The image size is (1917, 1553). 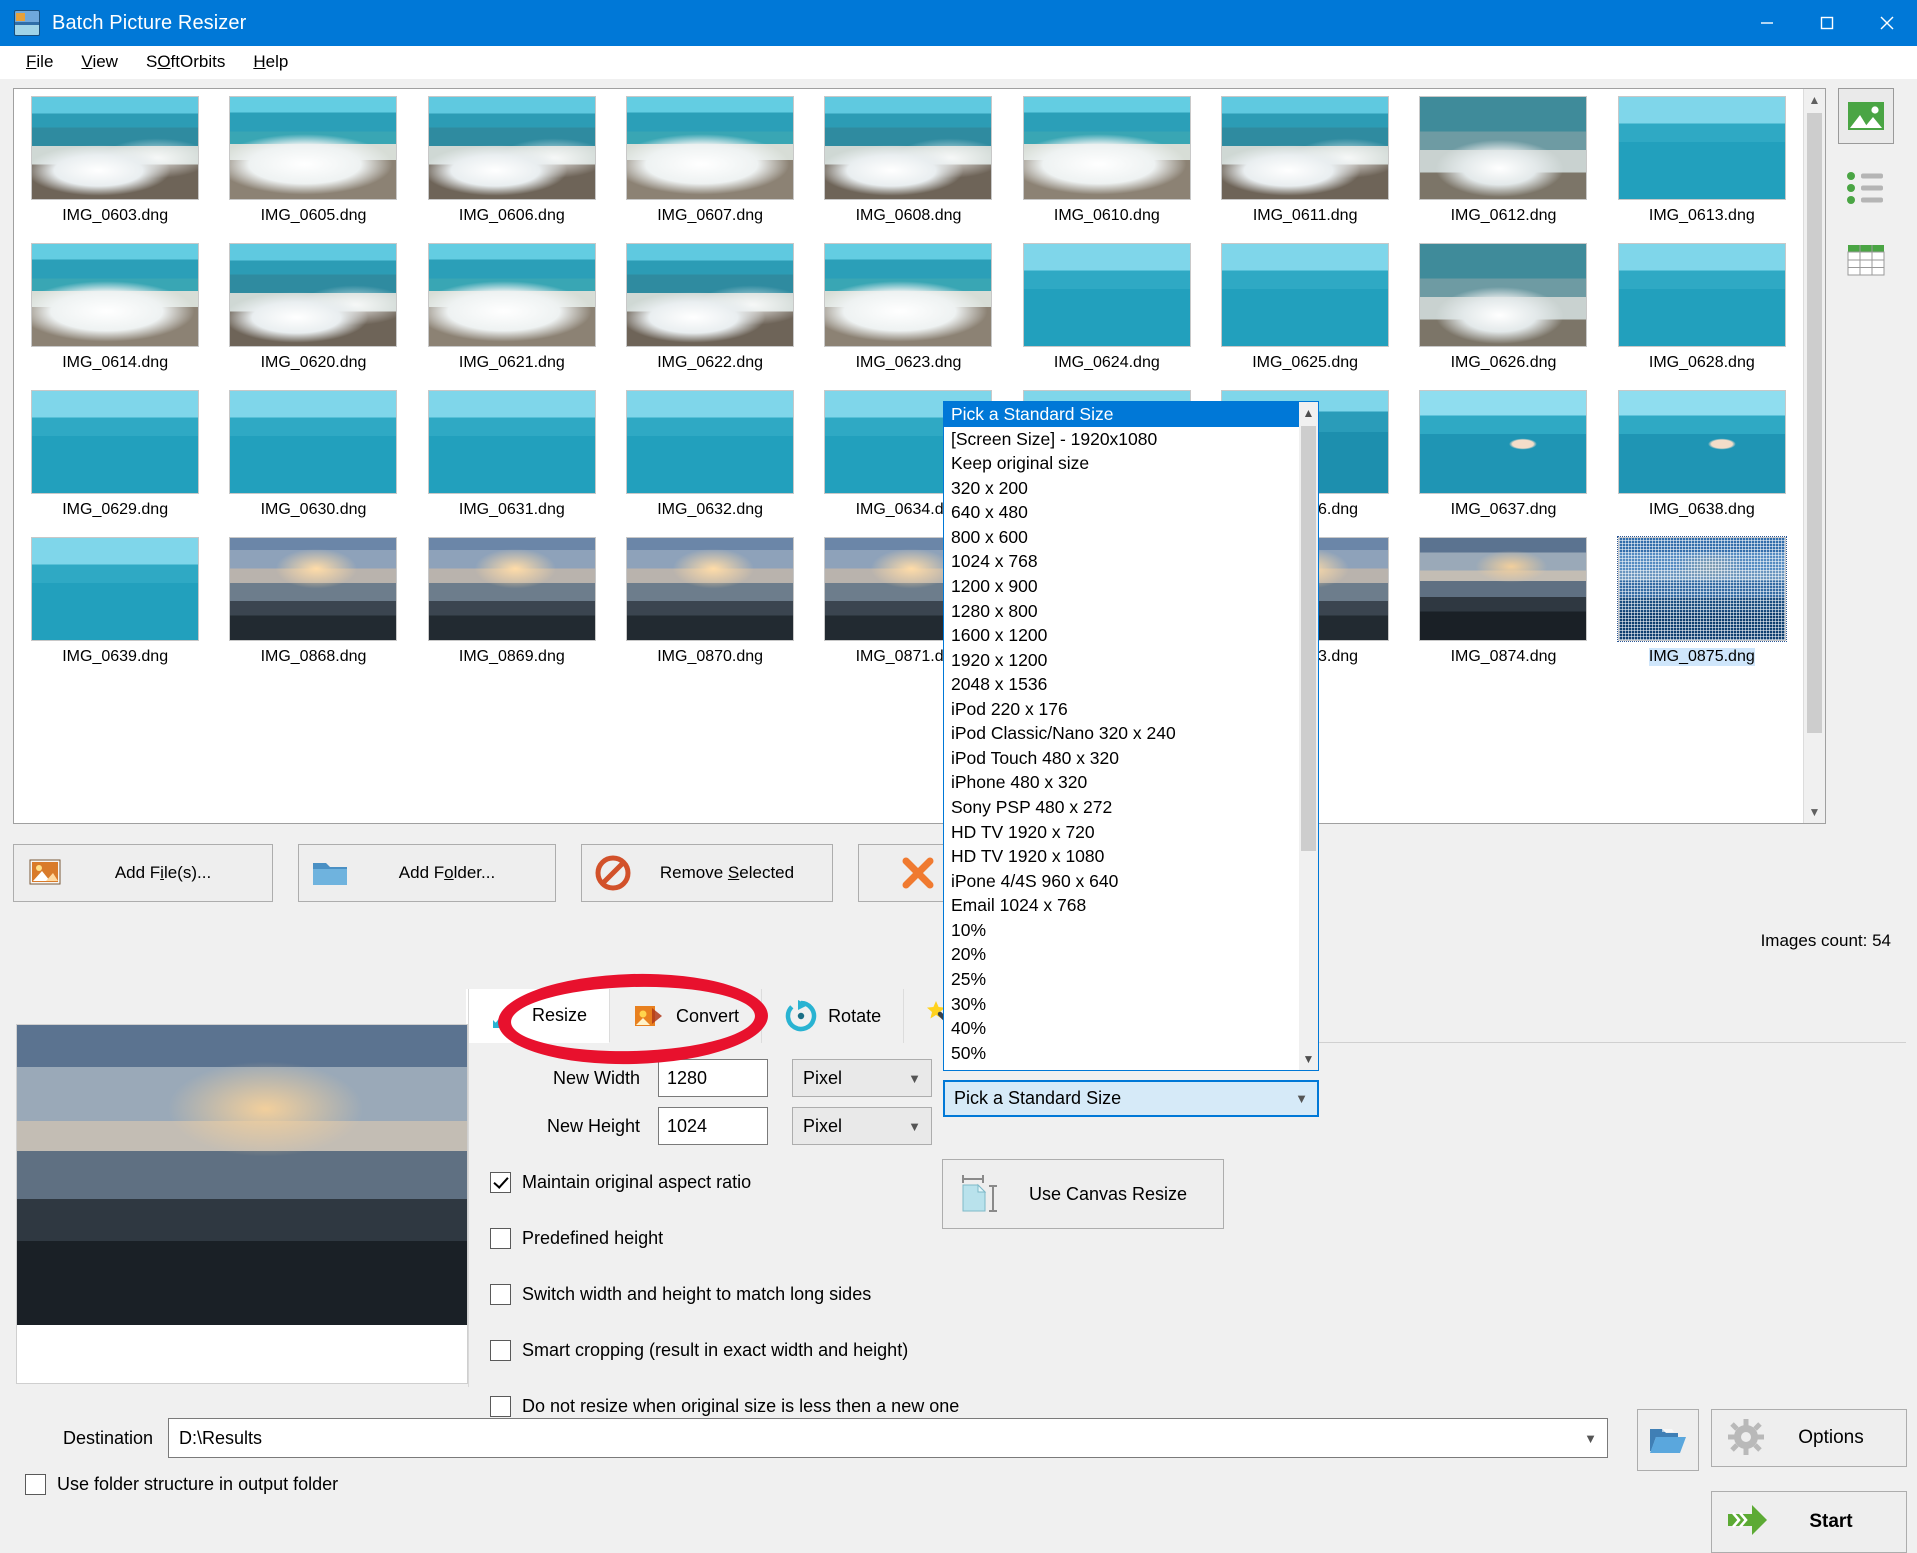 What do you see at coordinates (713, 1126) in the screenshot?
I see `new-height-input: 1024` at bounding box center [713, 1126].